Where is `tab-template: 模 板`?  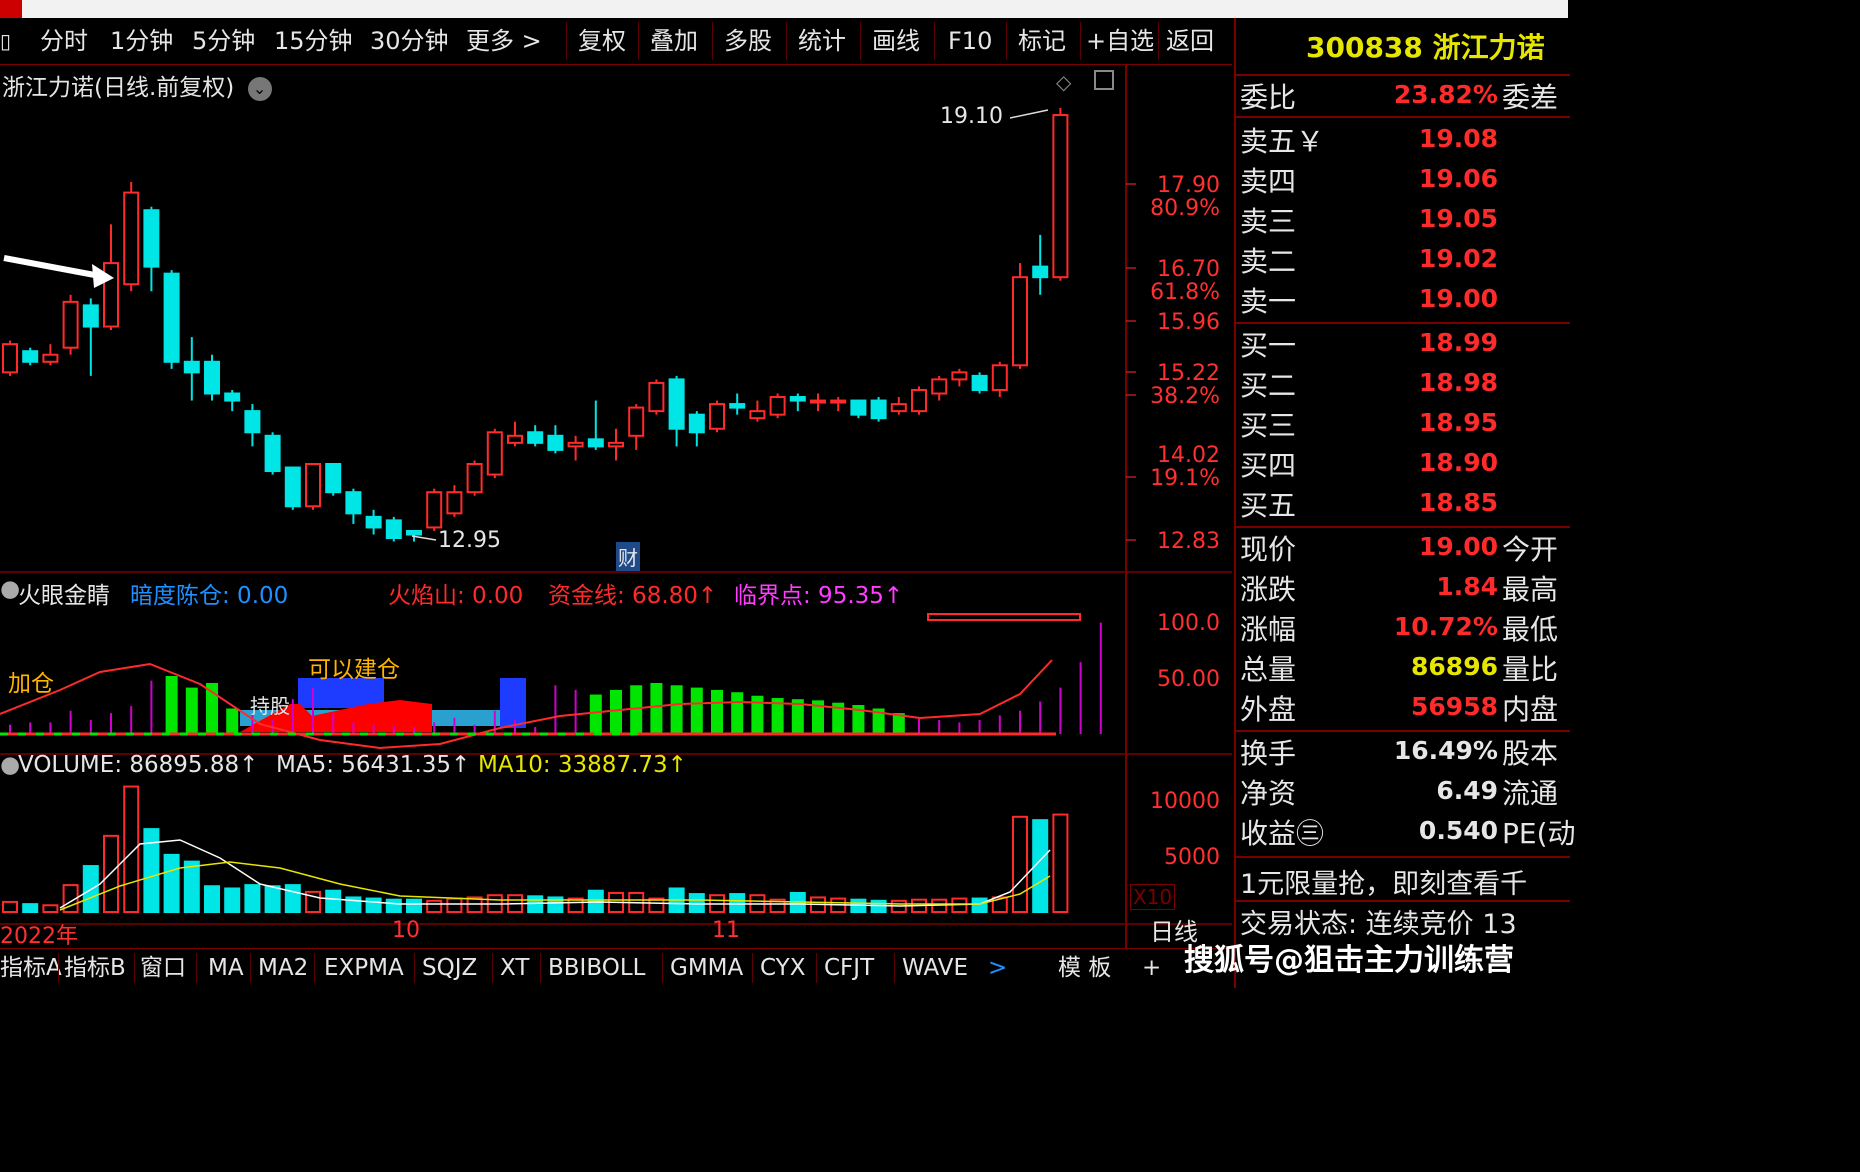 tab-template: 模 板 is located at coordinates (1084, 968).